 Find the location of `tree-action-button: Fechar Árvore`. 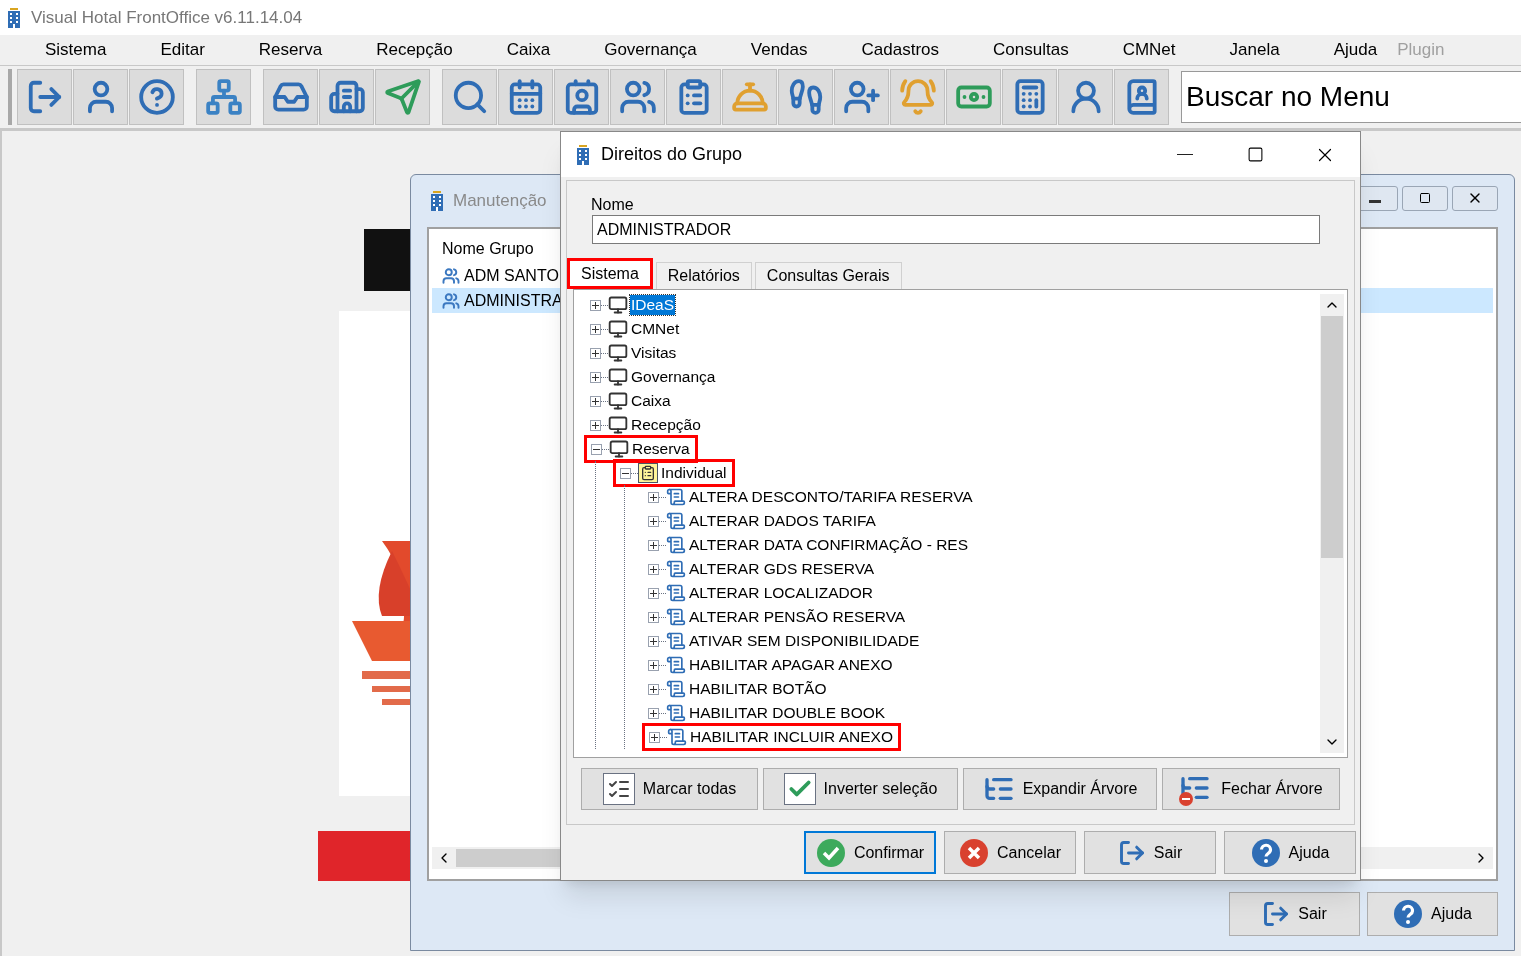

tree-action-button: Fechar Árvore is located at coordinates (1251, 789).